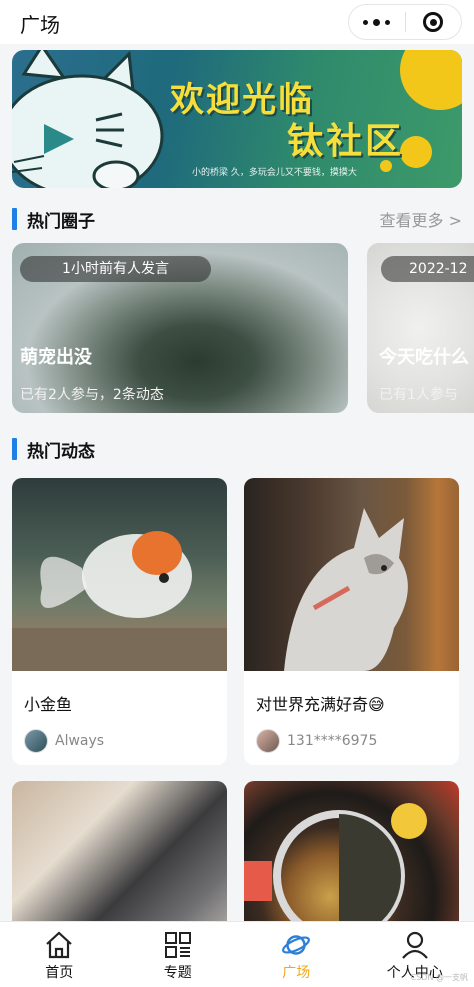  Describe the element at coordinates (433, 22) in the screenshot. I see `target-icon` at that location.